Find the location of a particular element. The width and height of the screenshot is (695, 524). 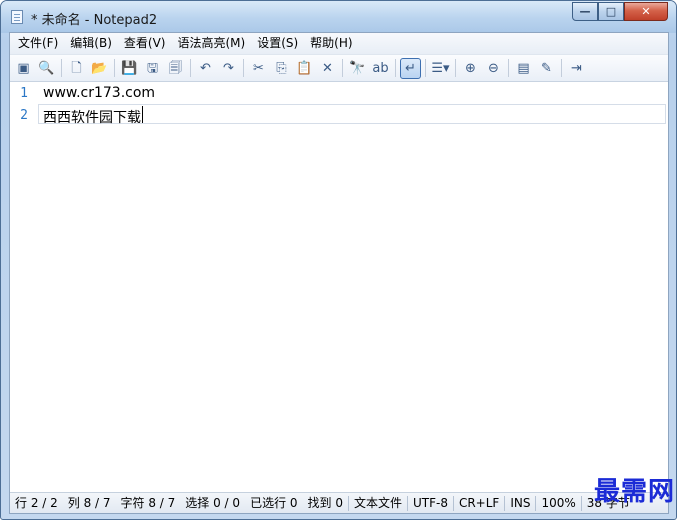

find-icon: 🔭 is located at coordinates (357, 68).